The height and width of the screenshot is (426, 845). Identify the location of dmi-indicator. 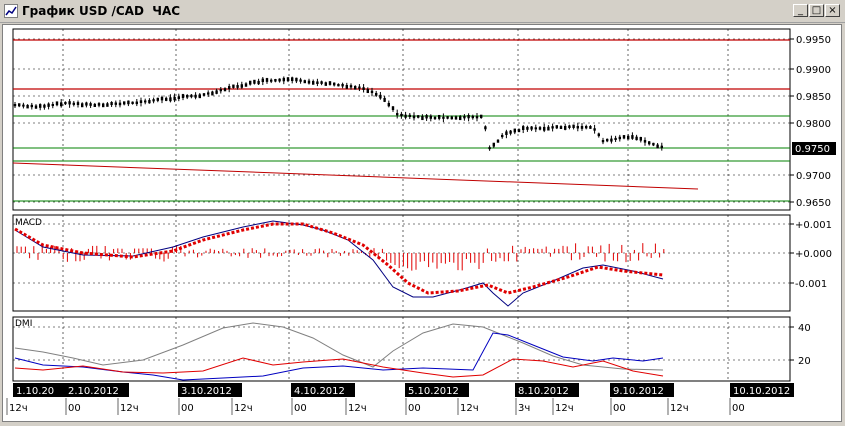
(339, 351).